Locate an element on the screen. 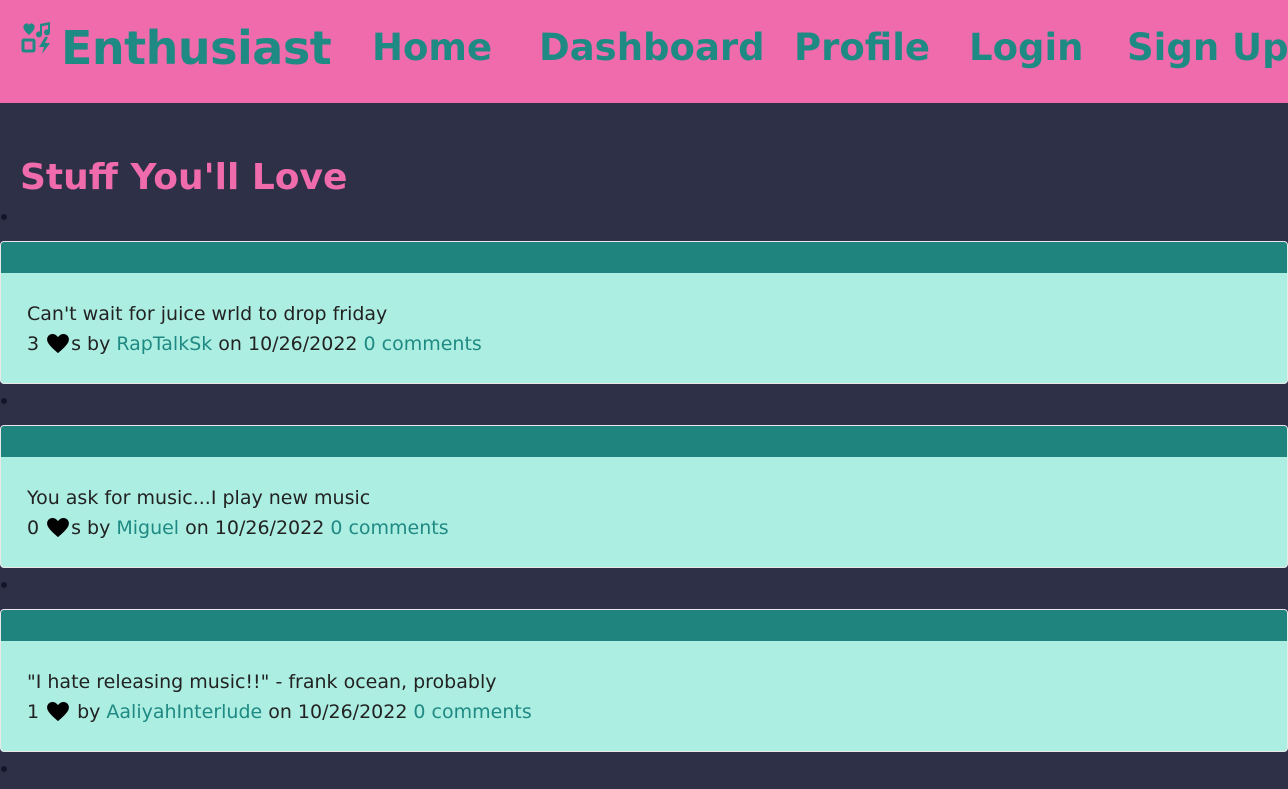 Image resolution: width=1288 pixels, height=789 pixels. post-meta: 0 s by Miguel on 10/26/2022 0 comments is located at coordinates (644, 528).